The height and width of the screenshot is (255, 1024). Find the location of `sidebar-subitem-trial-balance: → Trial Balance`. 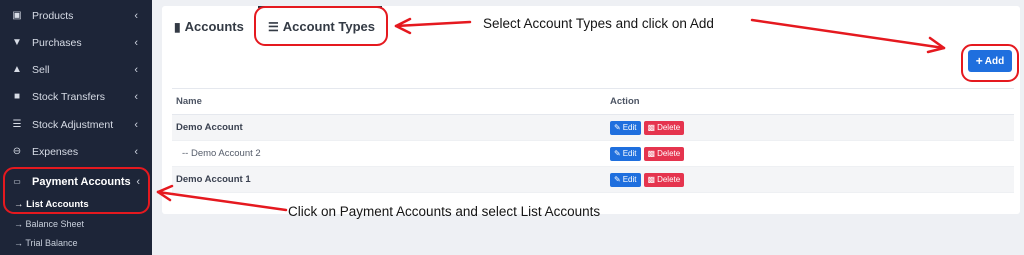

sidebar-subitem-trial-balance: → Trial Balance is located at coordinates (46, 243).